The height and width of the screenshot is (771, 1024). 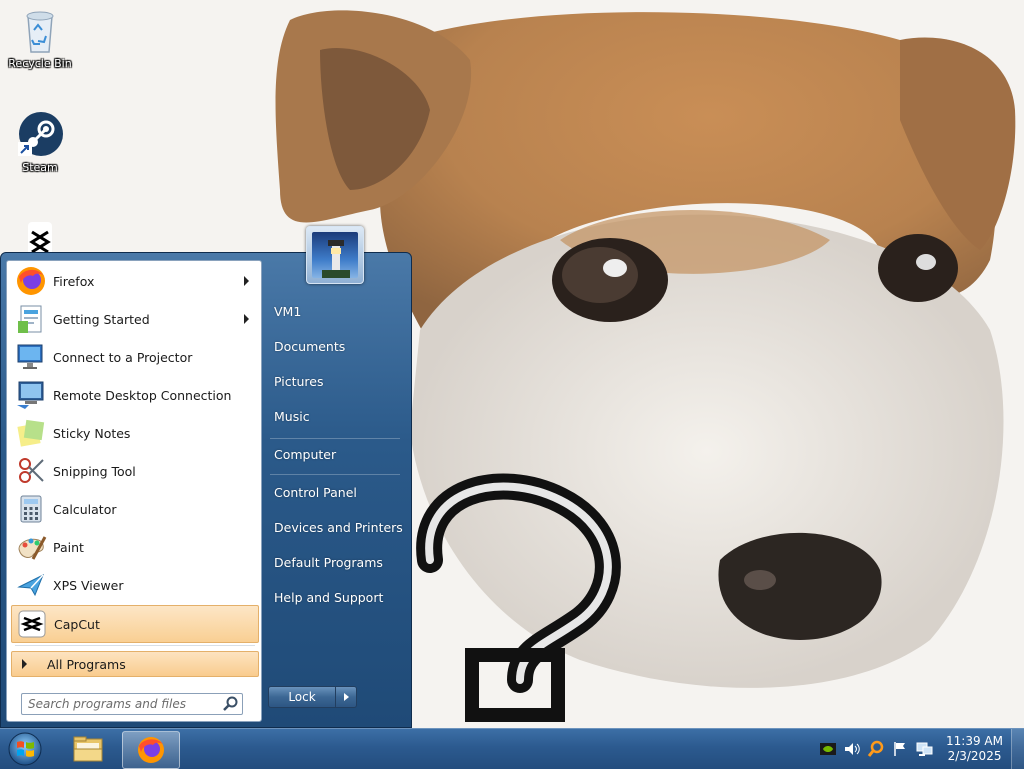 What do you see at coordinates (288, 311) in the screenshot?
I see `places-item-label: VM1` at bounding box center [288, 311].